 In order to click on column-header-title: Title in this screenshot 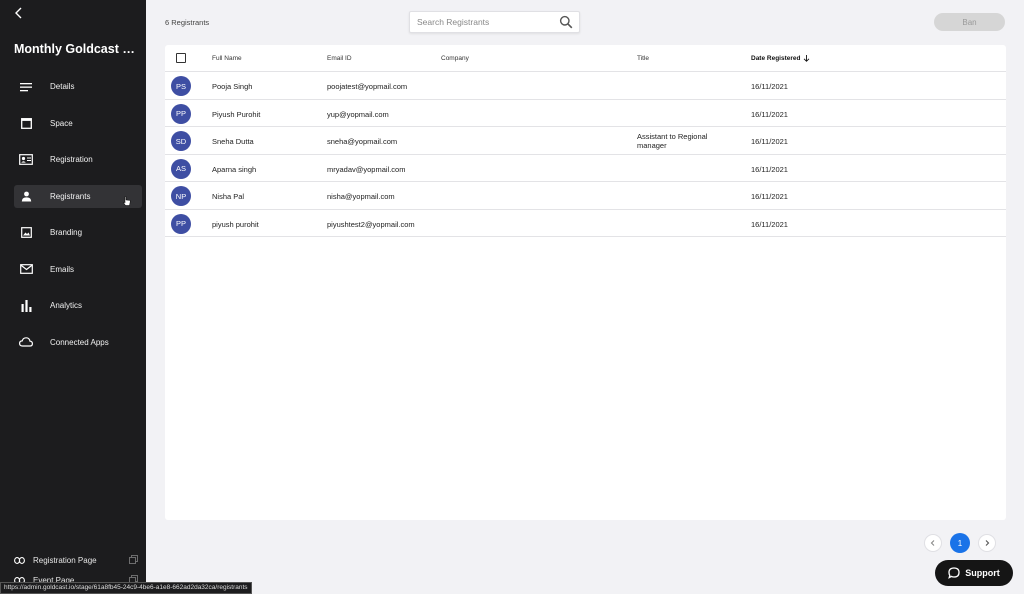, I will do `click(643, 58)`.